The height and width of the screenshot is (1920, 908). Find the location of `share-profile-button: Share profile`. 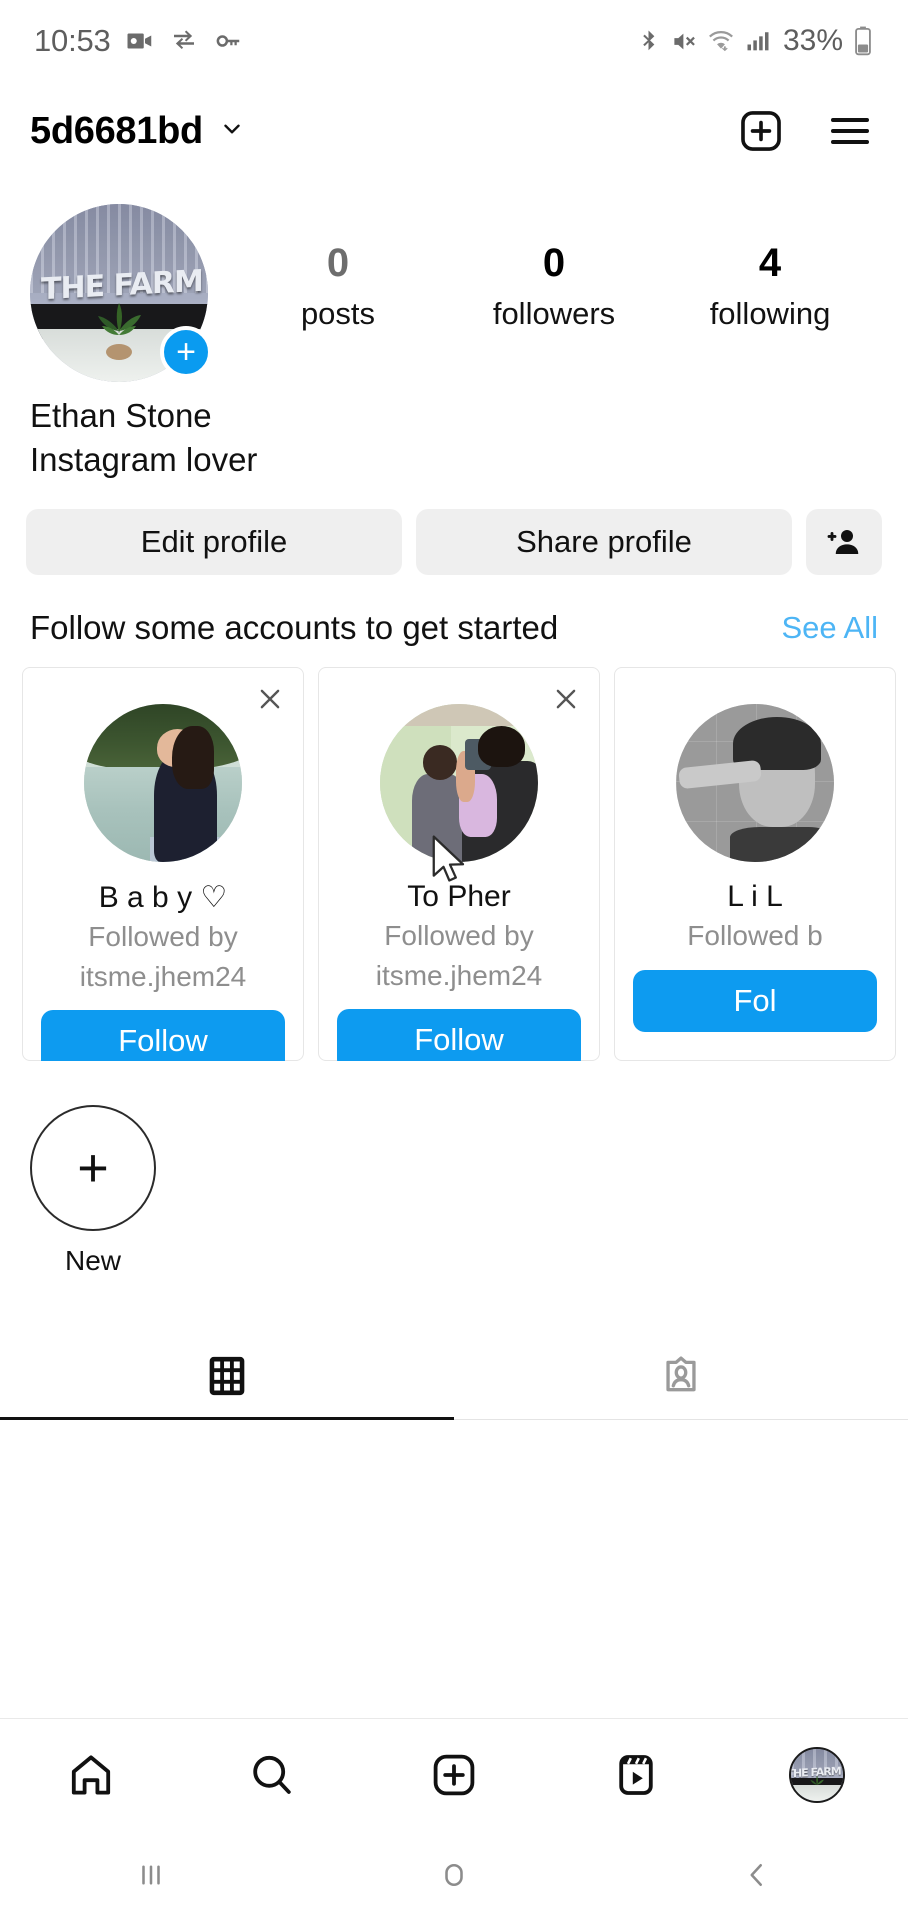

share-profile-button: Share profile is located at coordinates (604, 542).